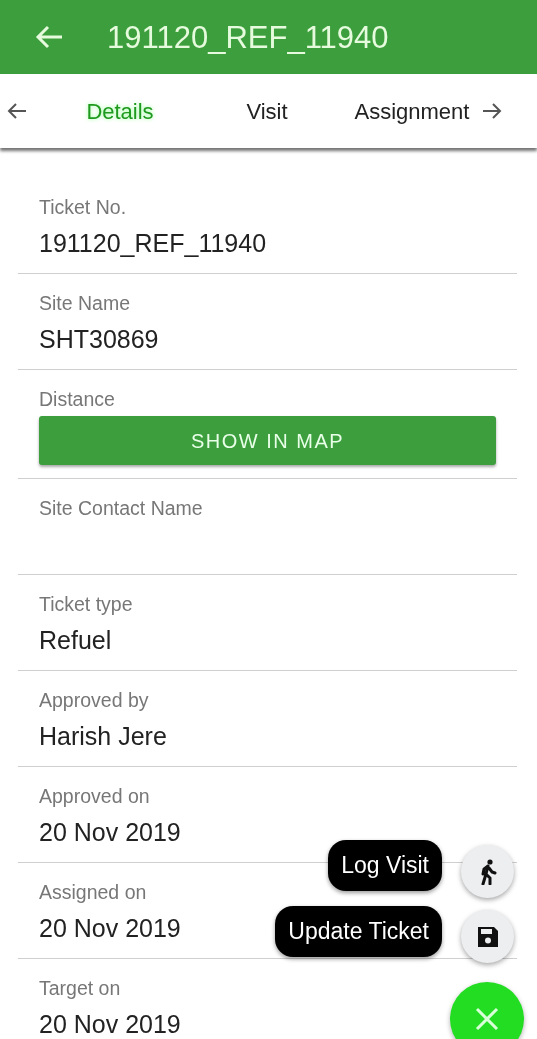 Image resolution: width=537 pixels, height=1039 pixels. I want to click on field-label: Target on, so click(80, 988).